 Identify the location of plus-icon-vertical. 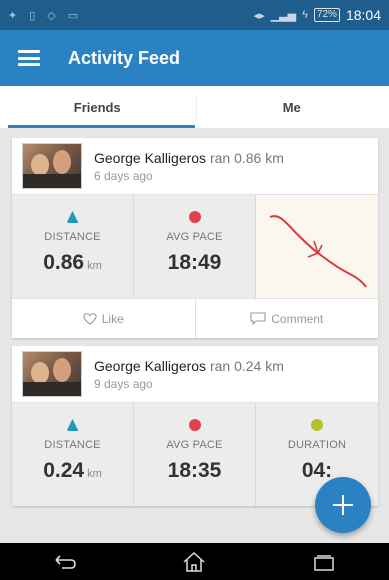
(343, 505).